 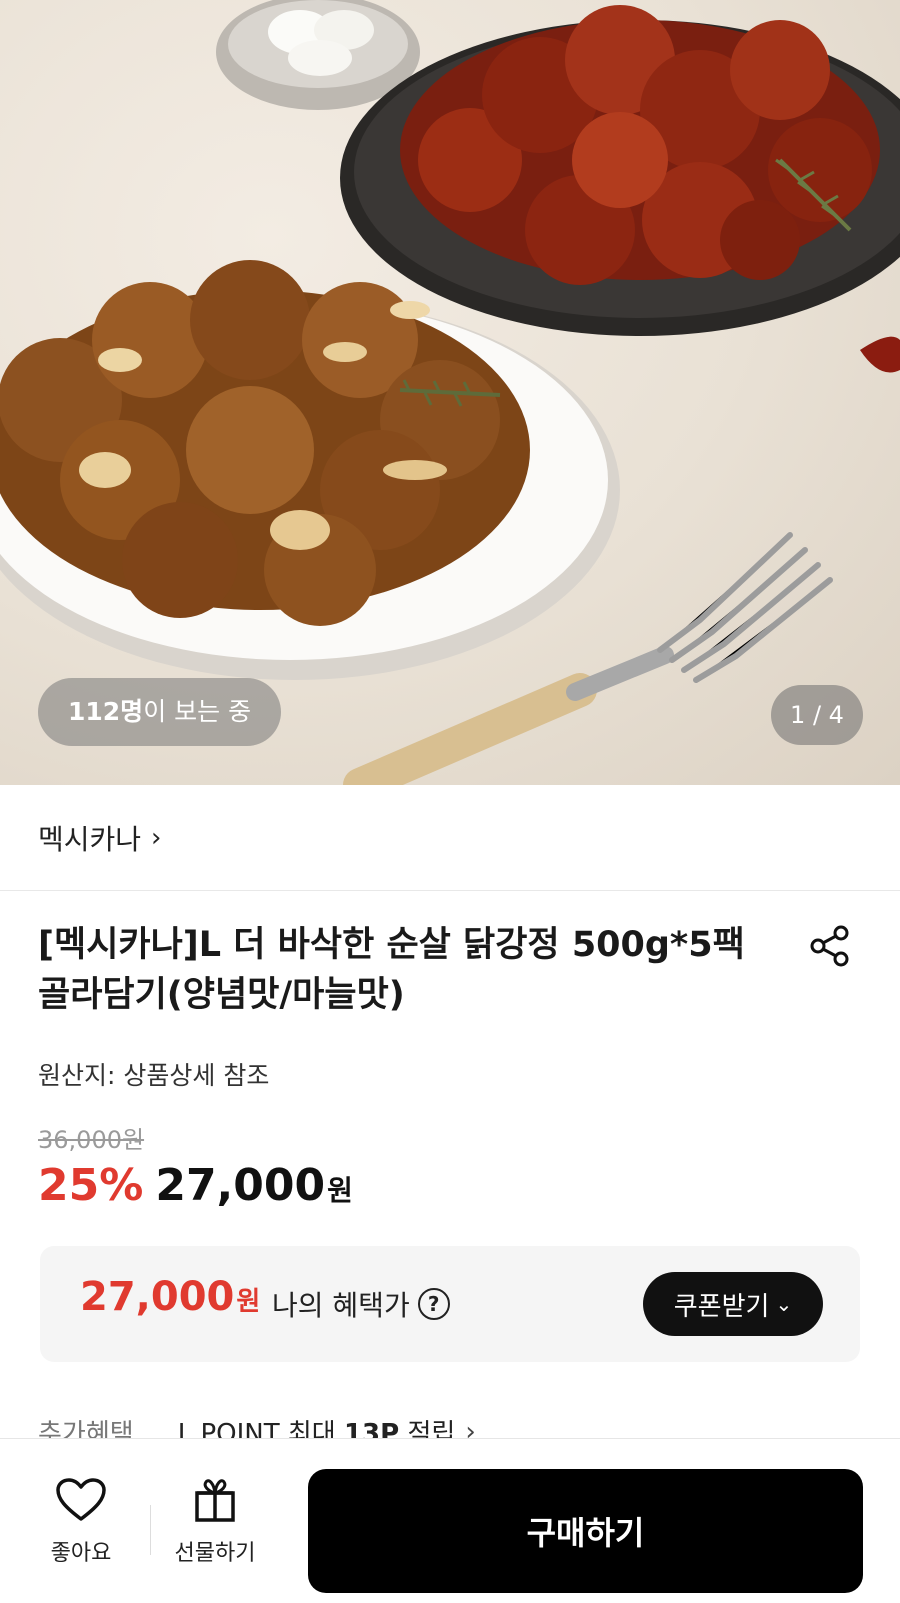 I want to click on brand-name: 멕시카나, so click(x=90, y=839).